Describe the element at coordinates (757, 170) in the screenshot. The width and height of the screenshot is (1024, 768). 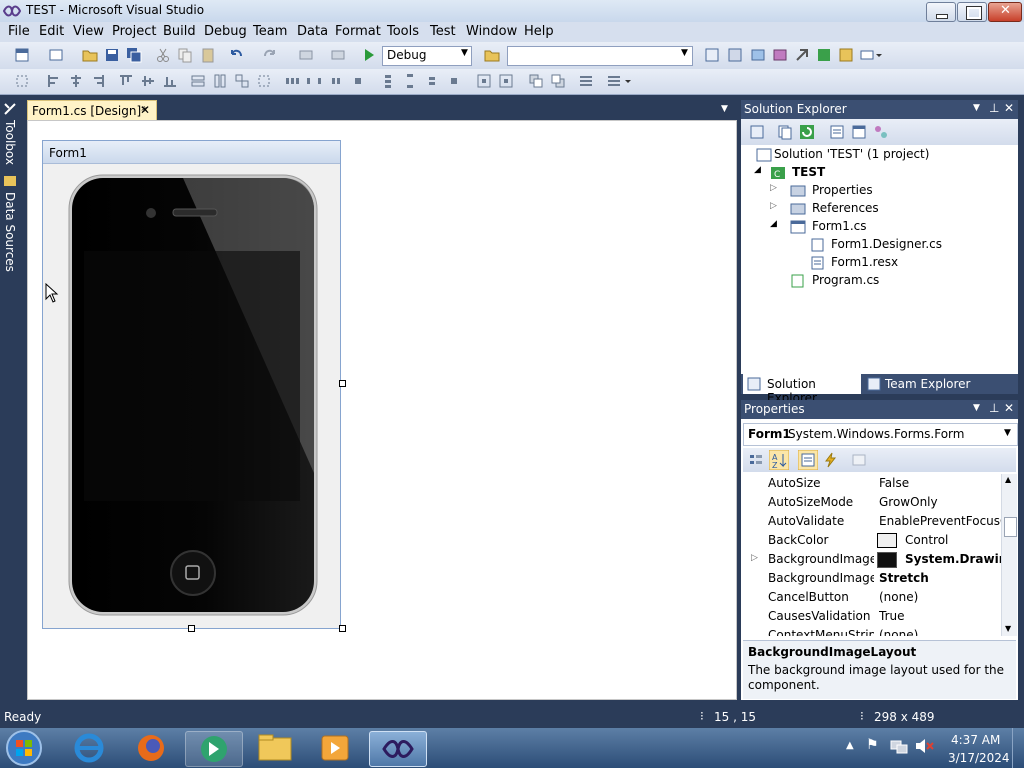
I see `collapse-arrow-icon: ◢` at that location.